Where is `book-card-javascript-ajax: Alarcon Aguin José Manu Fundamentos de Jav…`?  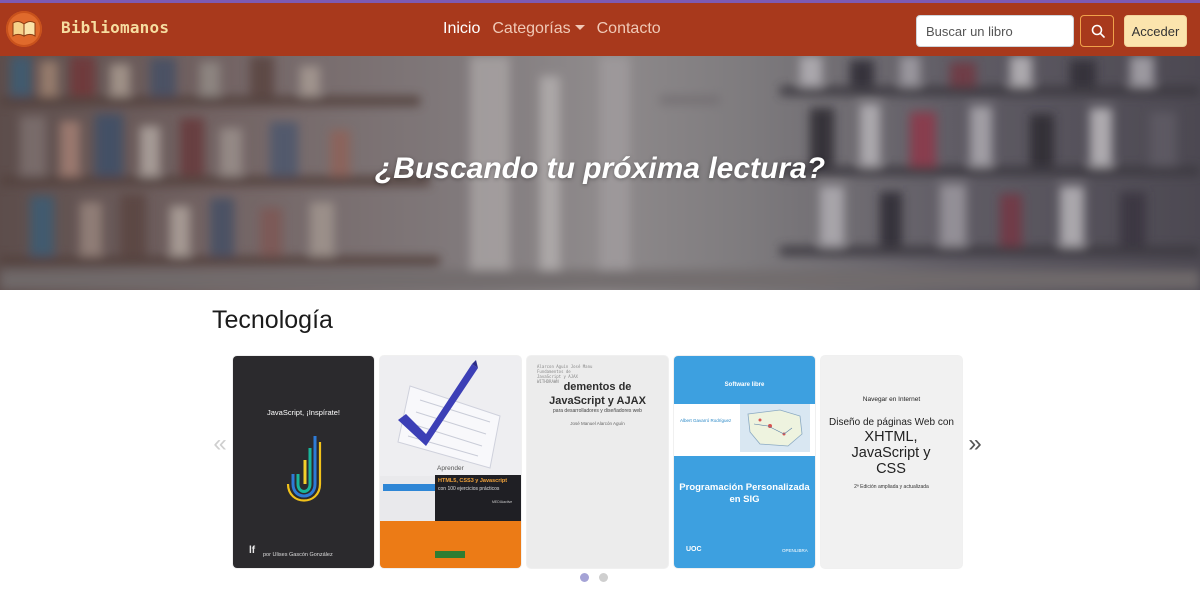 book-card-javascript-ajax: Alarcon Aguin José Manu Fundamentos de Jav… is located at coordinates (597, 462).